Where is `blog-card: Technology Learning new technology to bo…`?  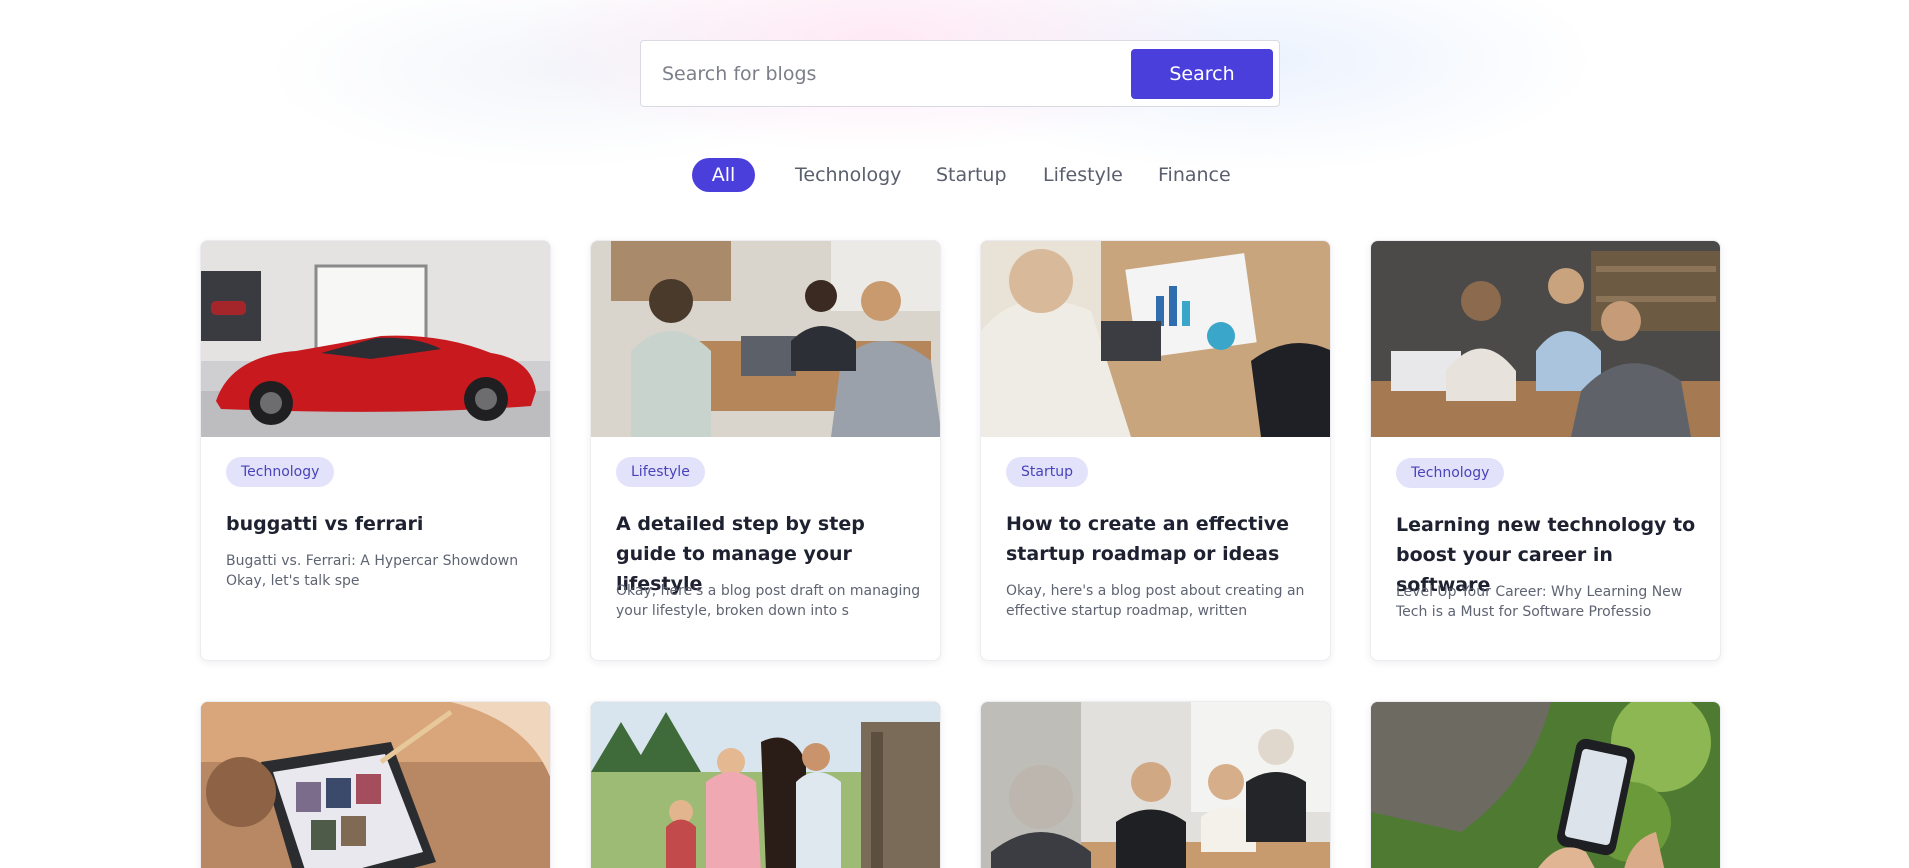
blog-card: Technology Learning new technology to bo… is located at coordinates (1545, 450).